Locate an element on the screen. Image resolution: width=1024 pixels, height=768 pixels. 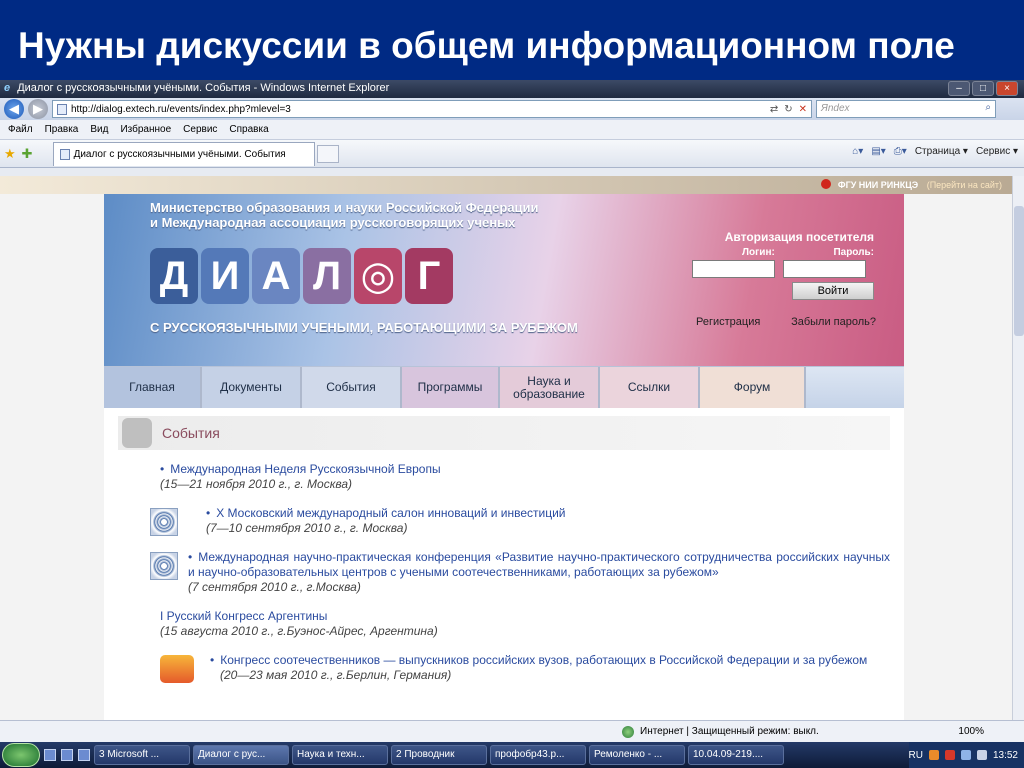
show-desktop-icon is located at coordinates (50, 755).